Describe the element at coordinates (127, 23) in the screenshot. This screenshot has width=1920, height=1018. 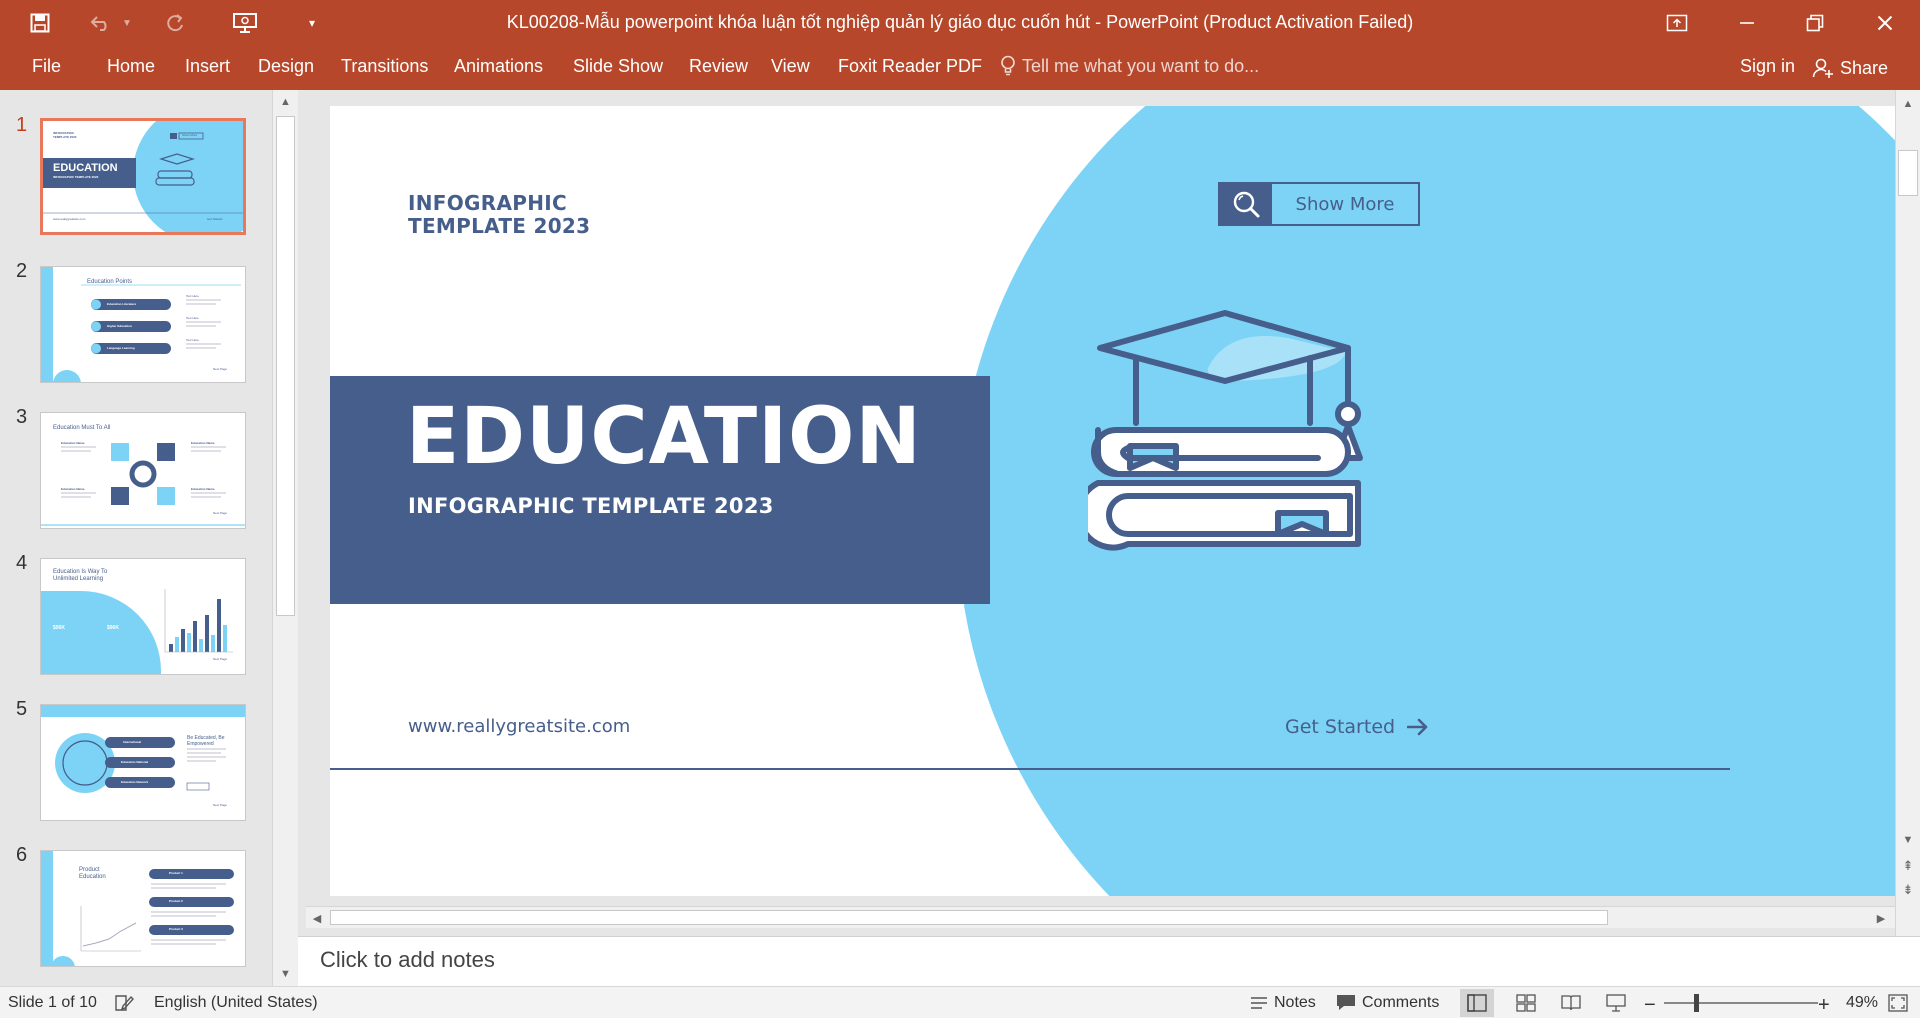
I see `undo-dropdown-icon: ▼` at that location.